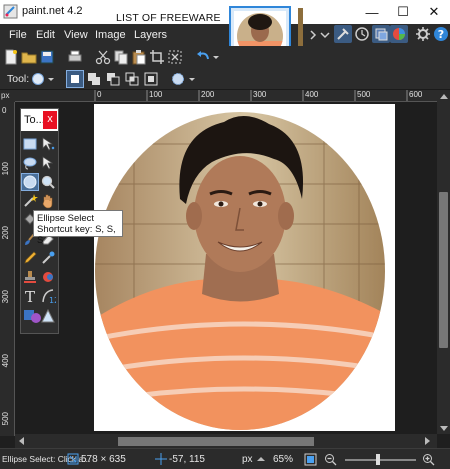  I want to click on vruler-label-0: 0, so click(4, 110).